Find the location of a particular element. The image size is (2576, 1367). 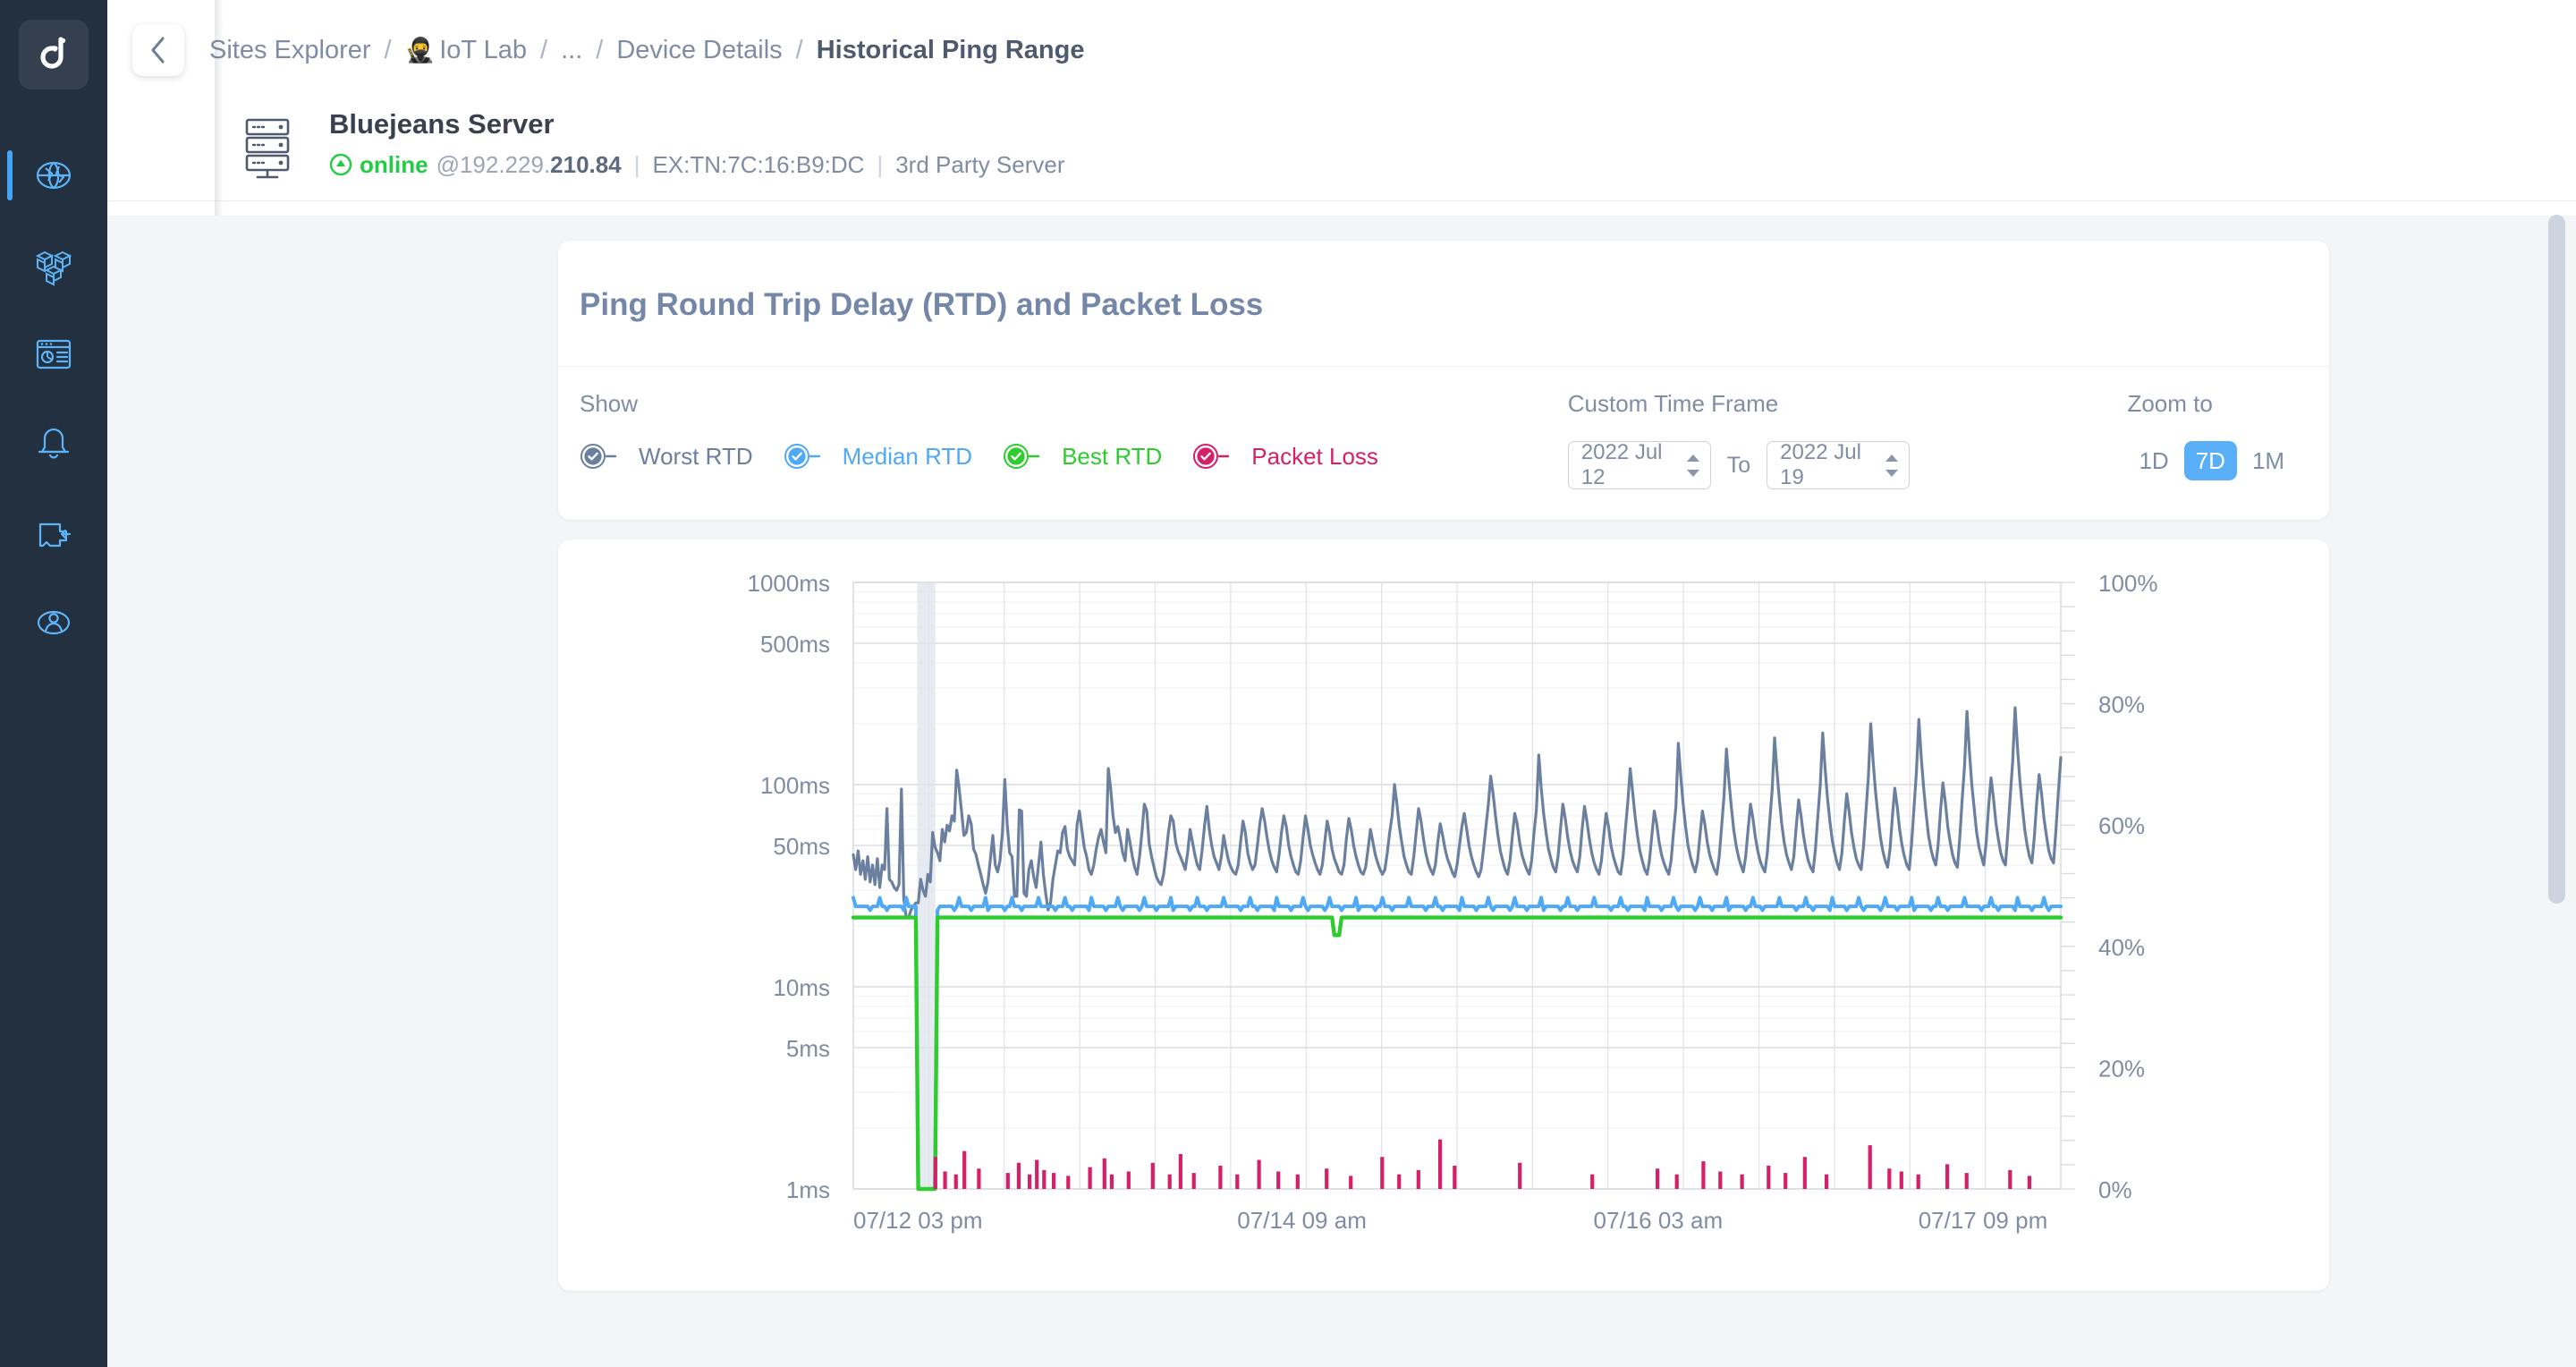

zoom-row: 1D 7D 1M is located at coordinates (2214, 461).